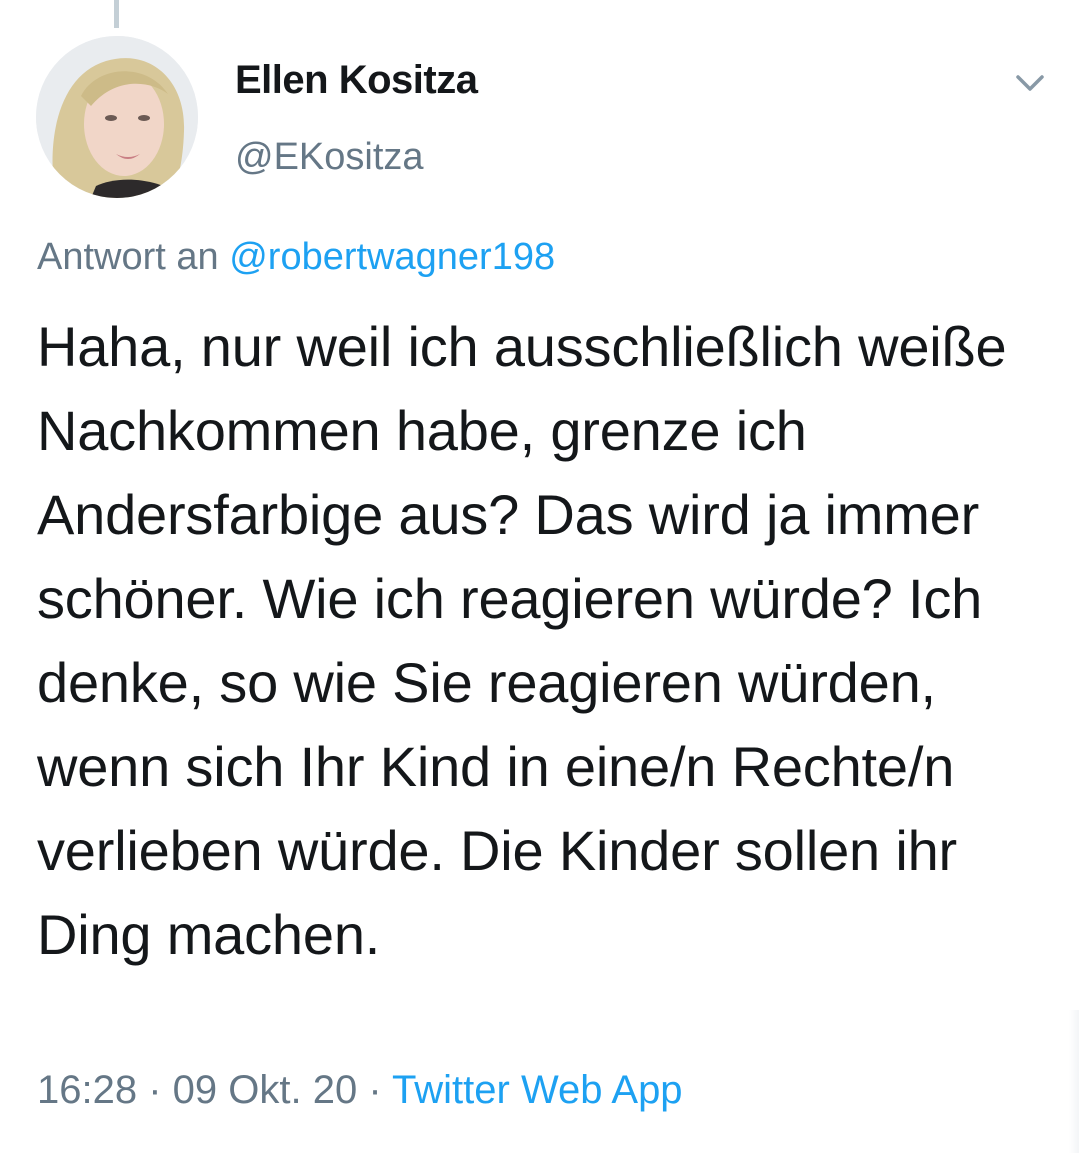 The image size is (1079, 1153). I want to click on chevron-down-icon, so click(1030, 82).